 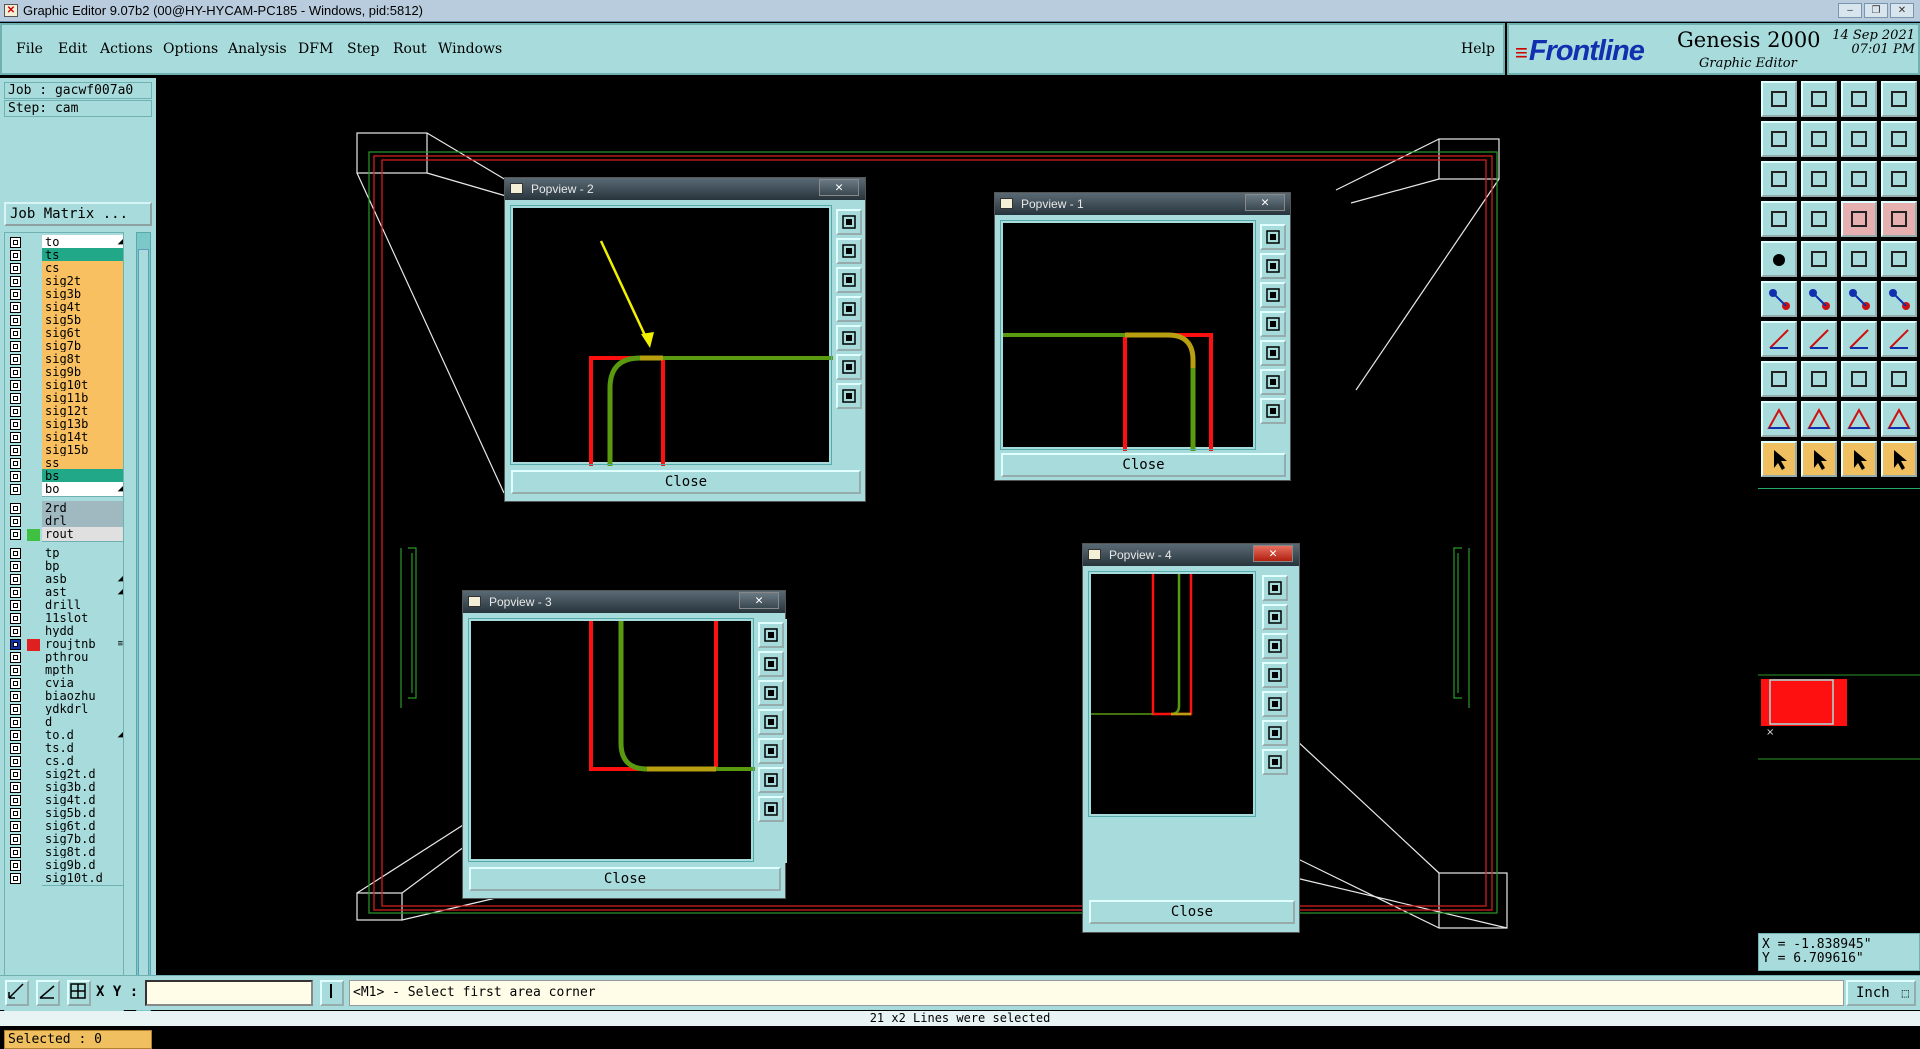 What do you see at coordinates (1899, 459) in the screenshot?
I see `select-route-icon` at bounding box center [1899, 459].